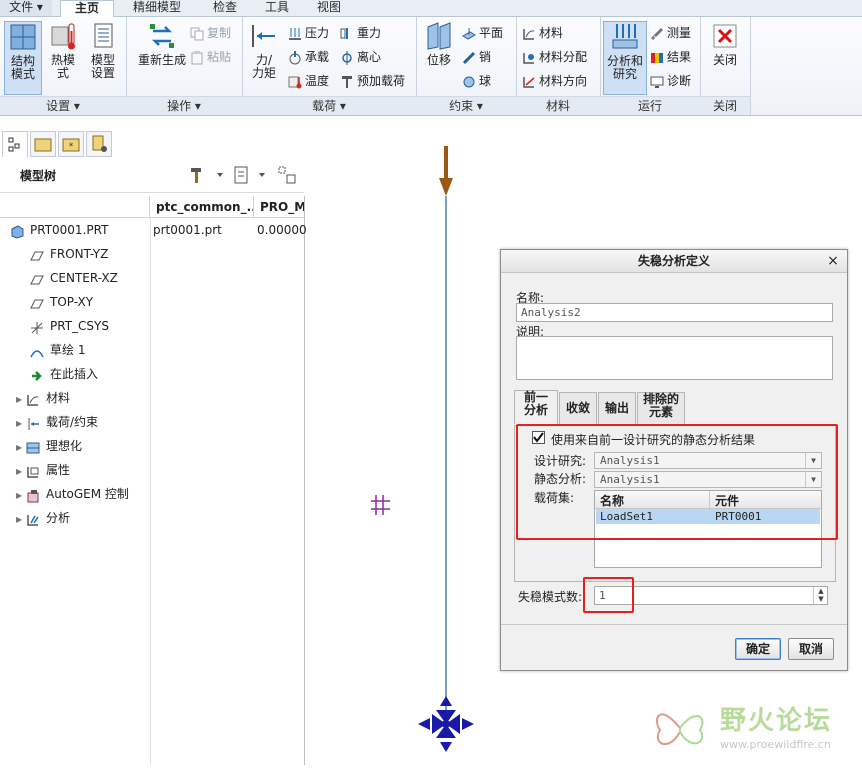 This screenshot has width=862, height=768. What do you see at coordinates (72, 494) in the screenshot?
I see `tree-item-autogem: ▶ AutoGEM 控制` at bounding box center [72, 494].